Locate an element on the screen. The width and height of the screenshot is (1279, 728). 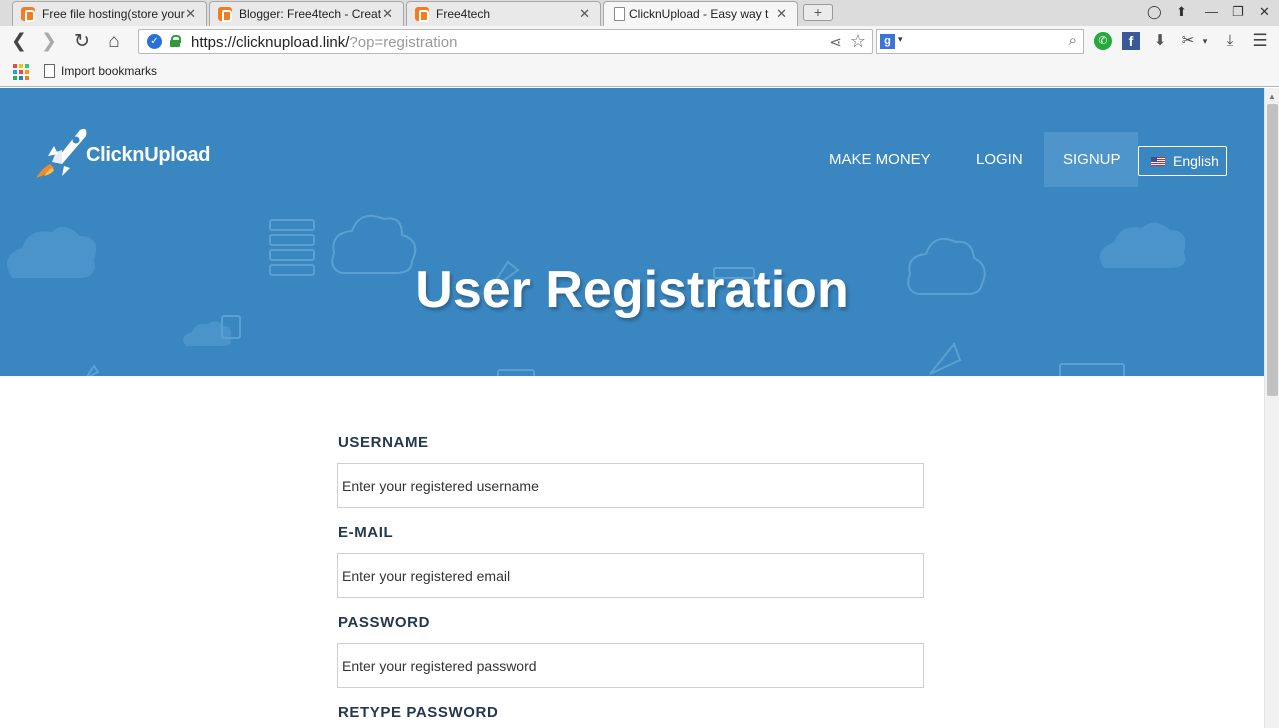
back-icon: ❮ is located at coordinates (19, 42).